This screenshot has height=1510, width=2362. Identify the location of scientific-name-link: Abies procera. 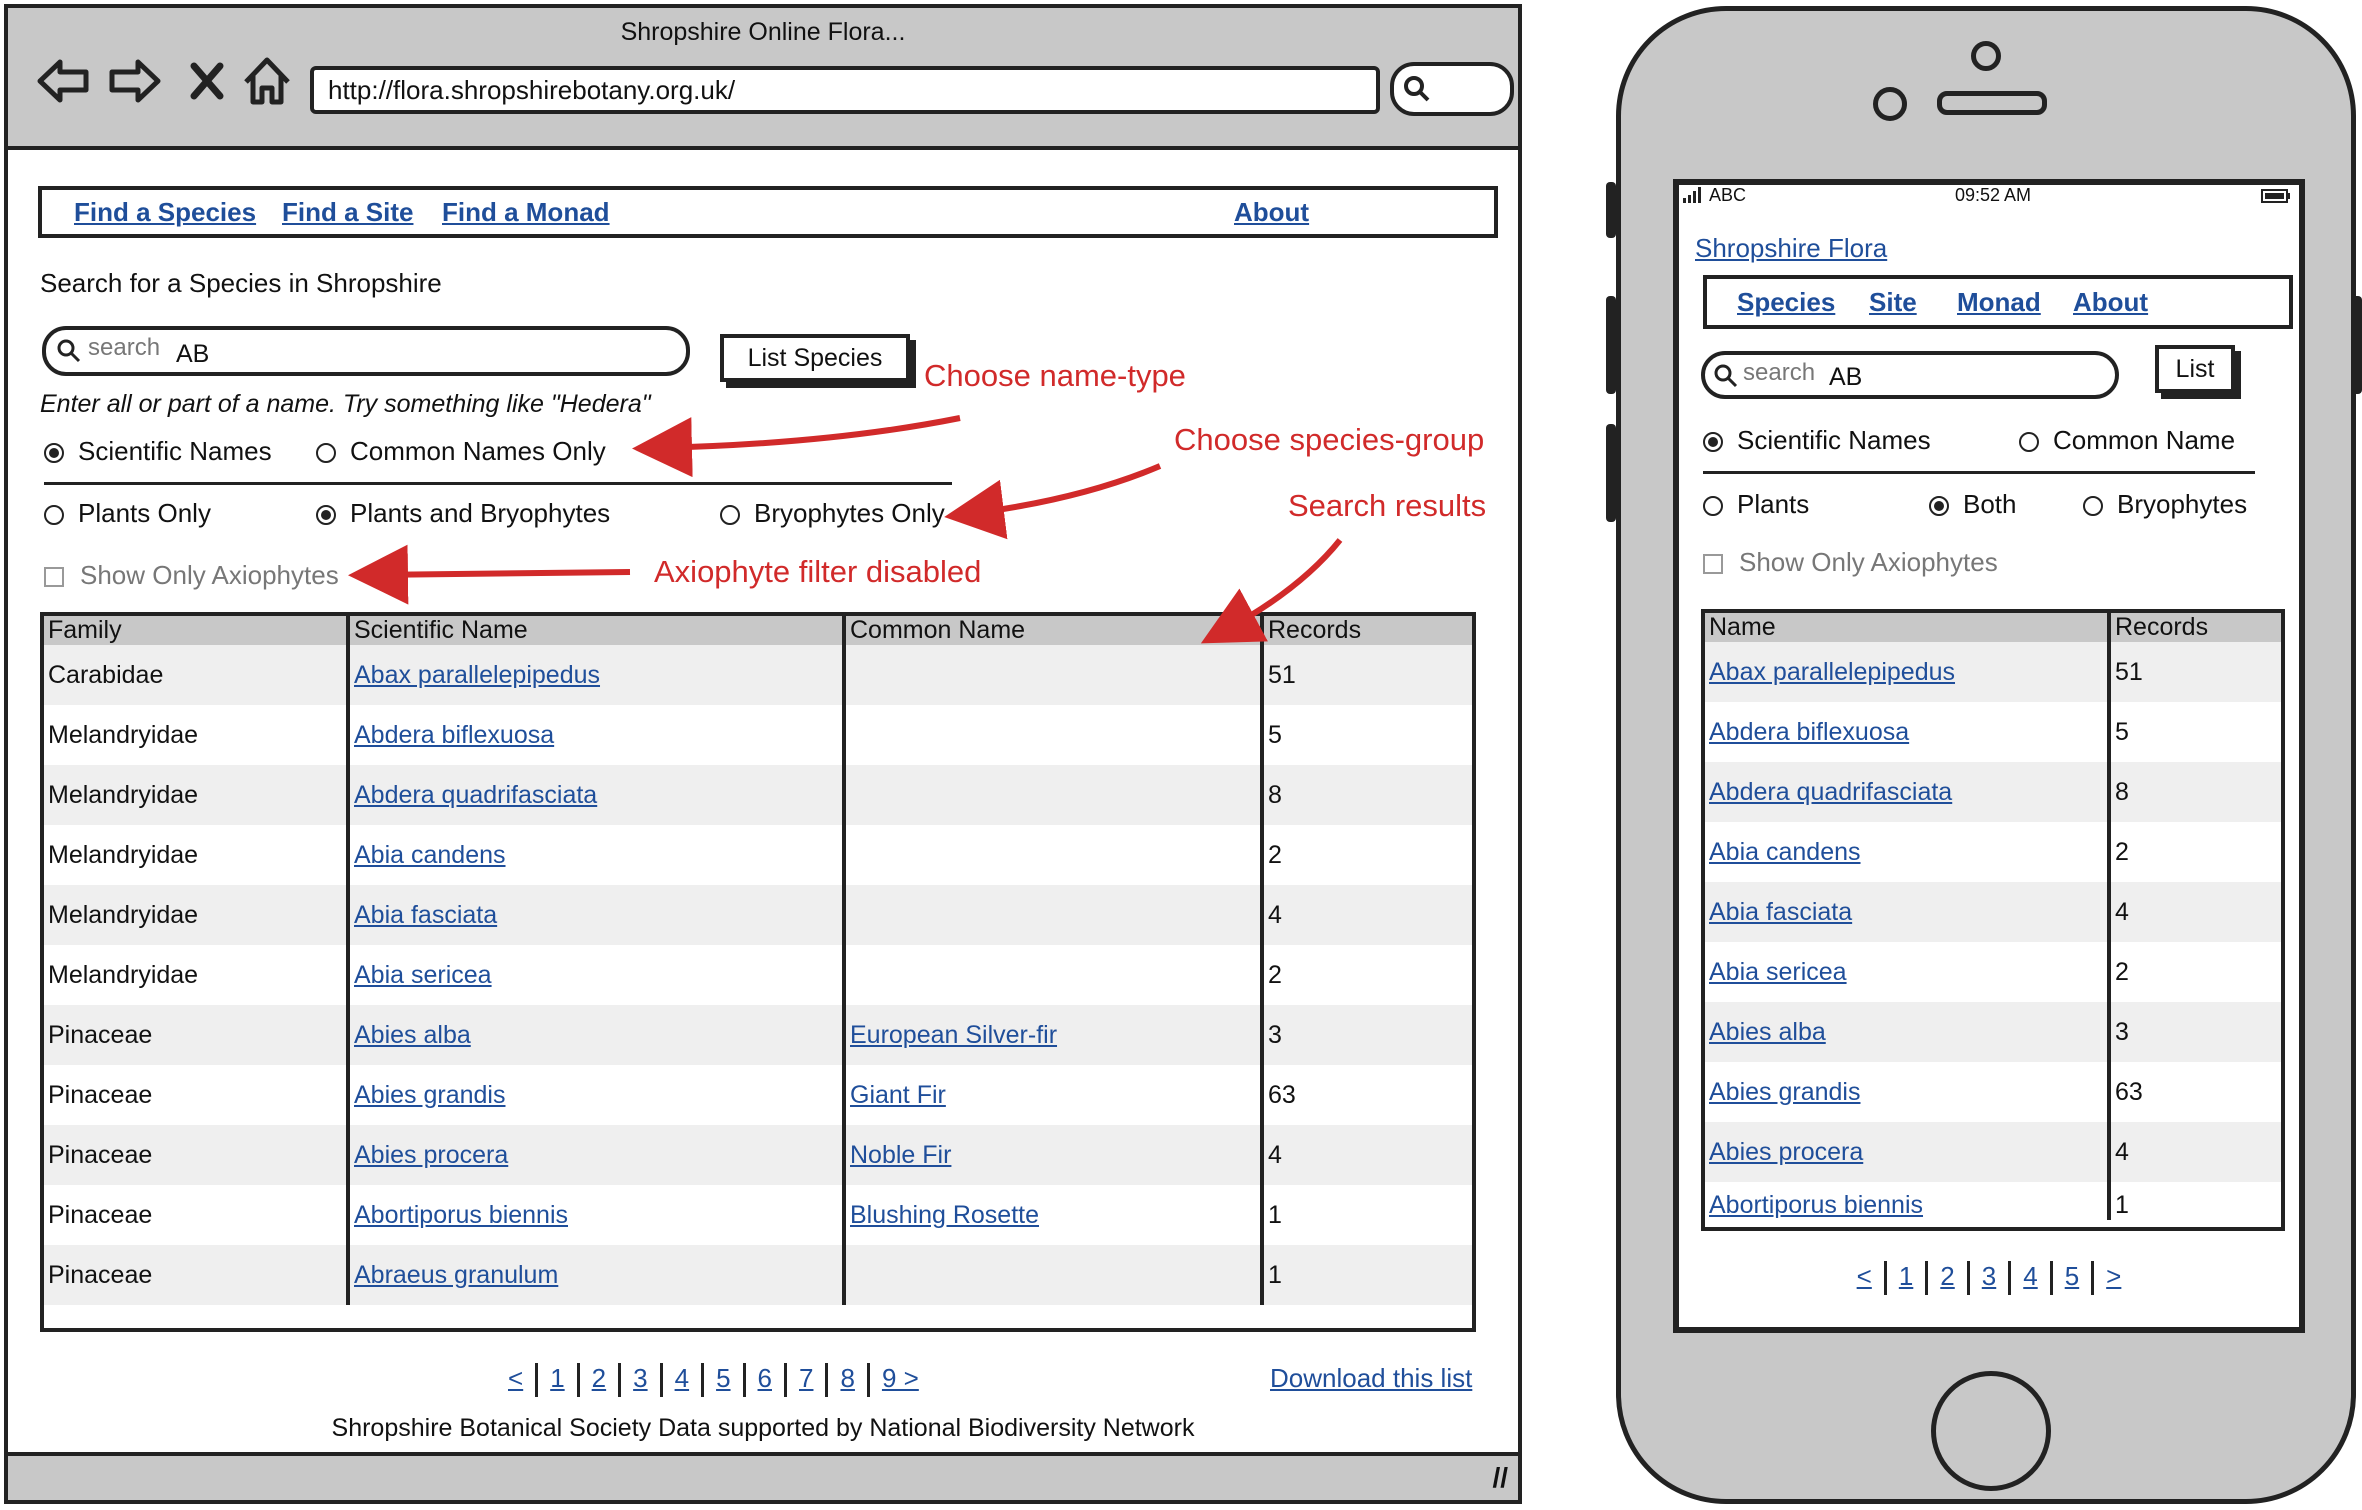
(431, 1155).